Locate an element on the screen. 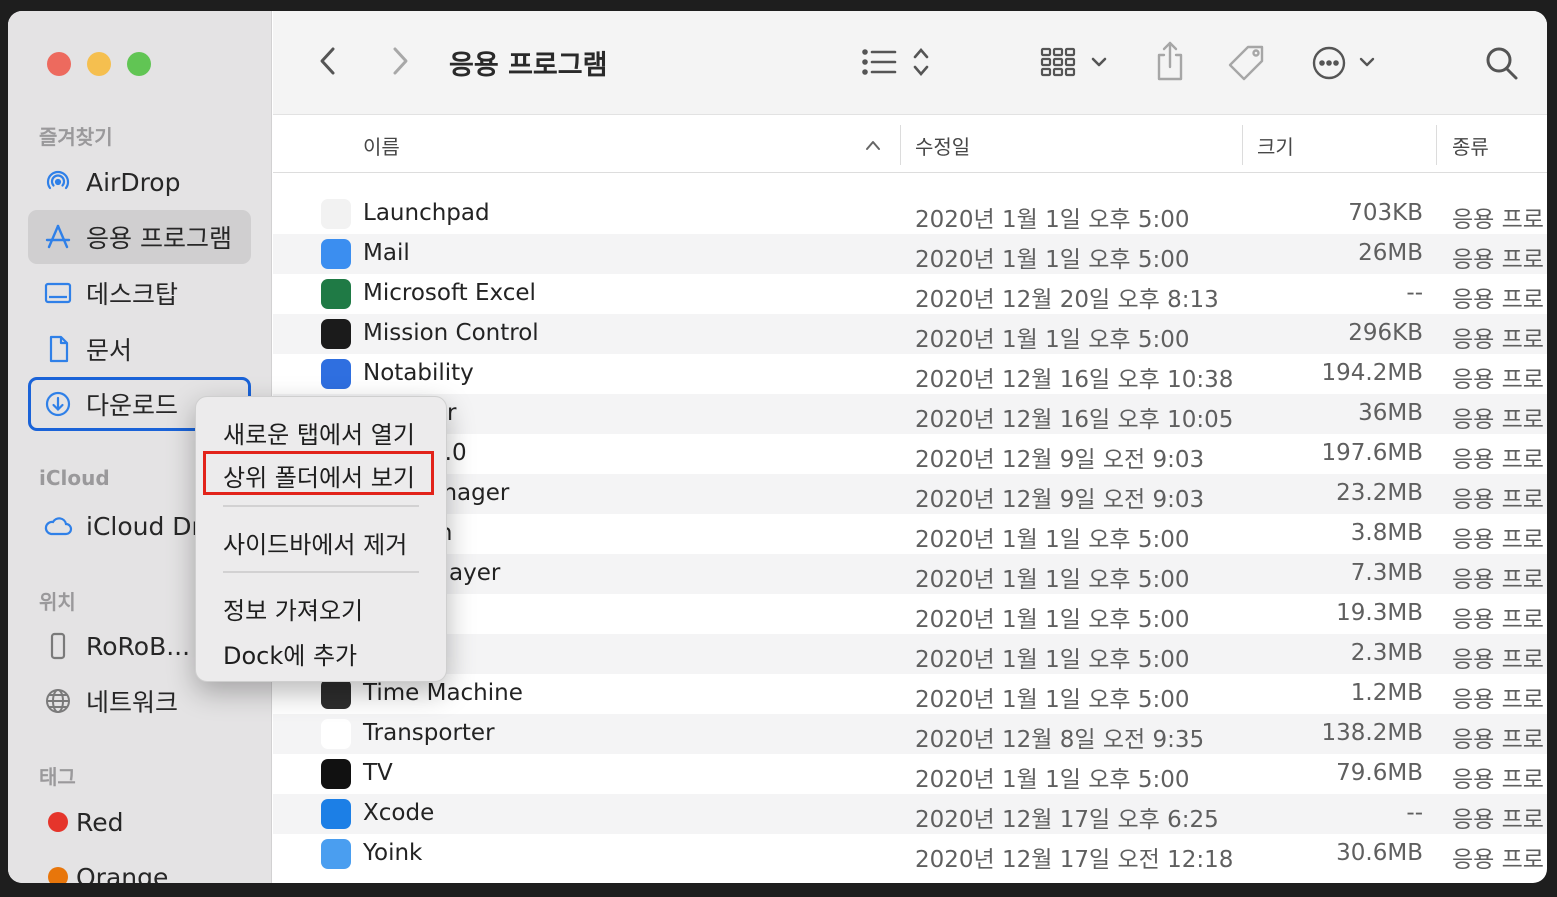 The height and width of the screenshot is (897, 1557). airdrop-icon is located at coordinates (58, 182).